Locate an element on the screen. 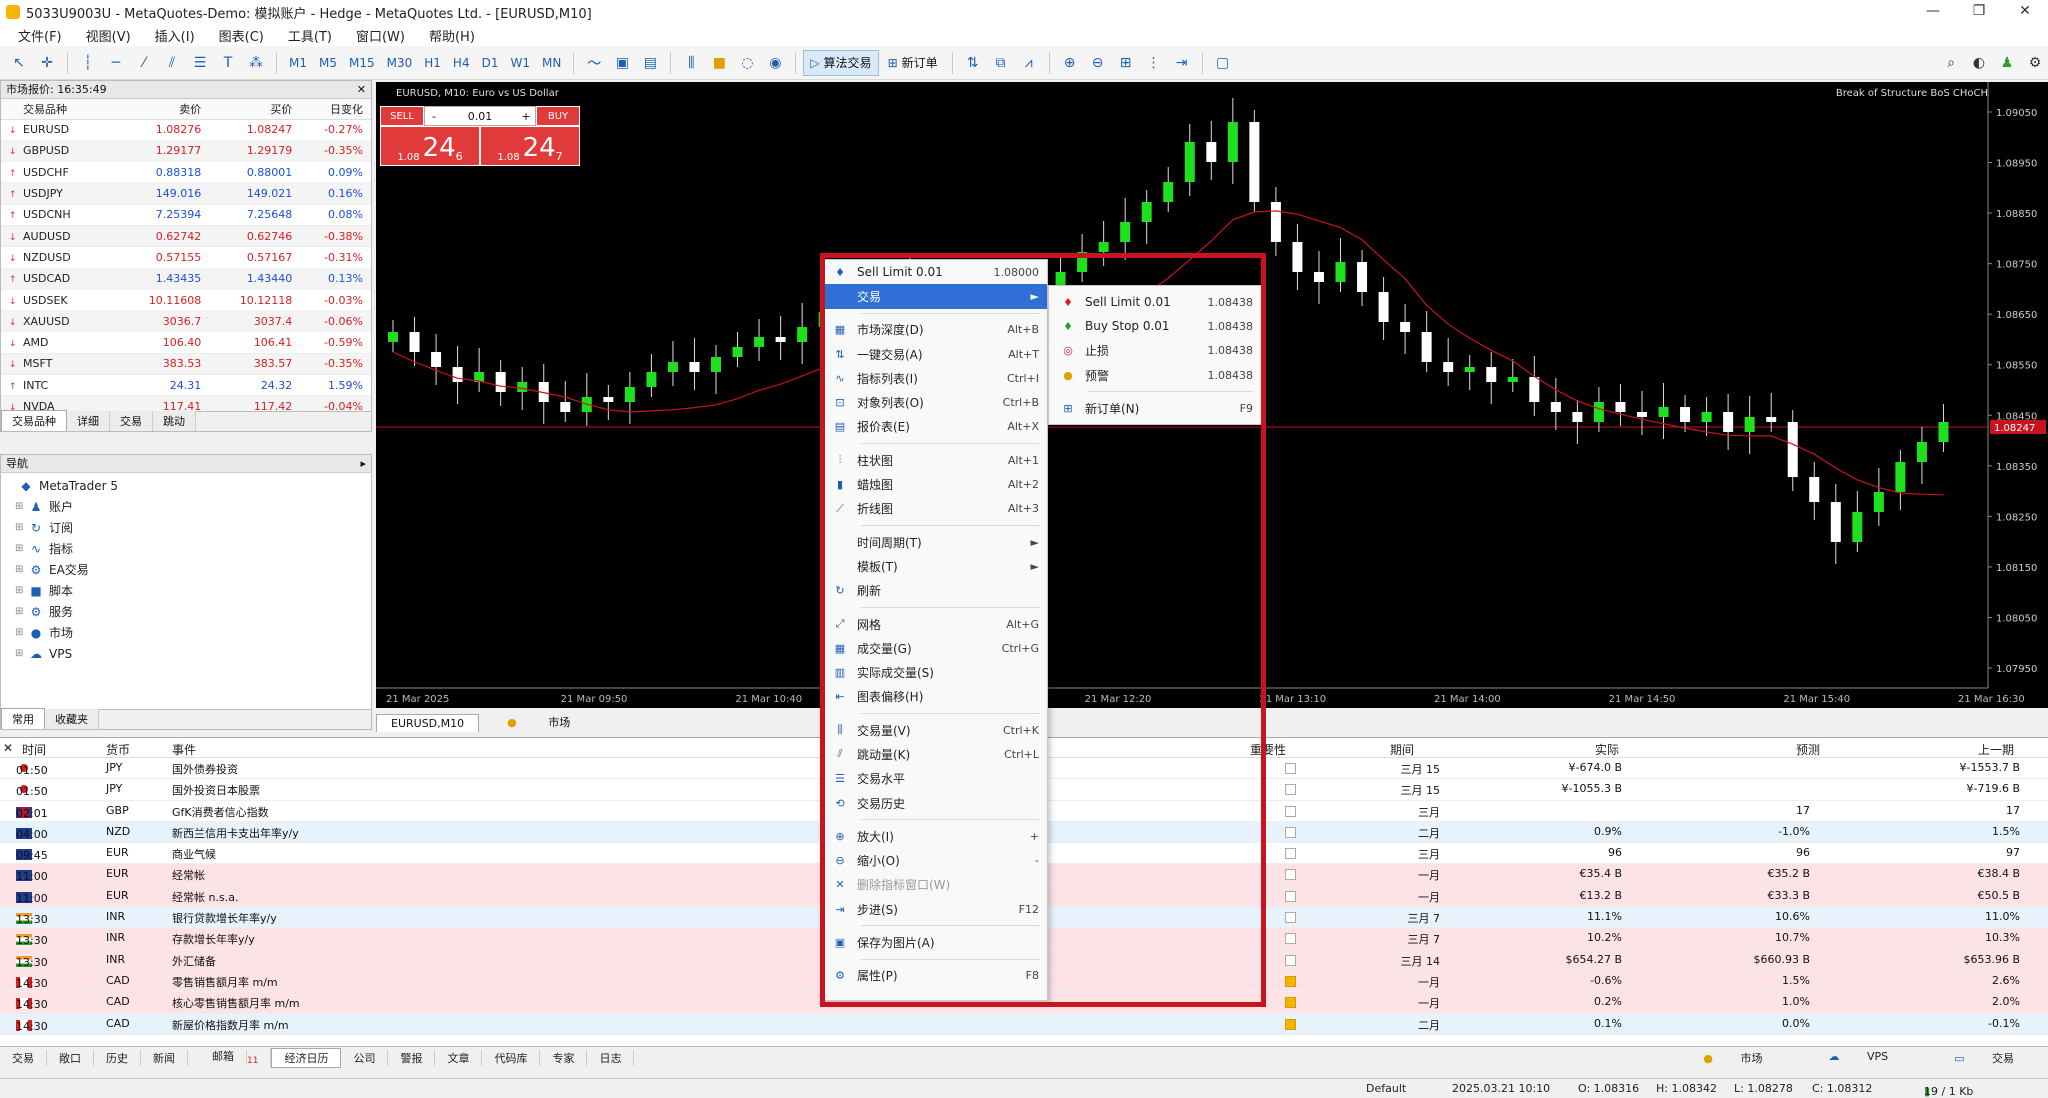 This screenshot has width=2048, height=1098. market-watch-row: ↓ MSFT 383.53 383.57 -0.35% is located at coordinates (186, 364).